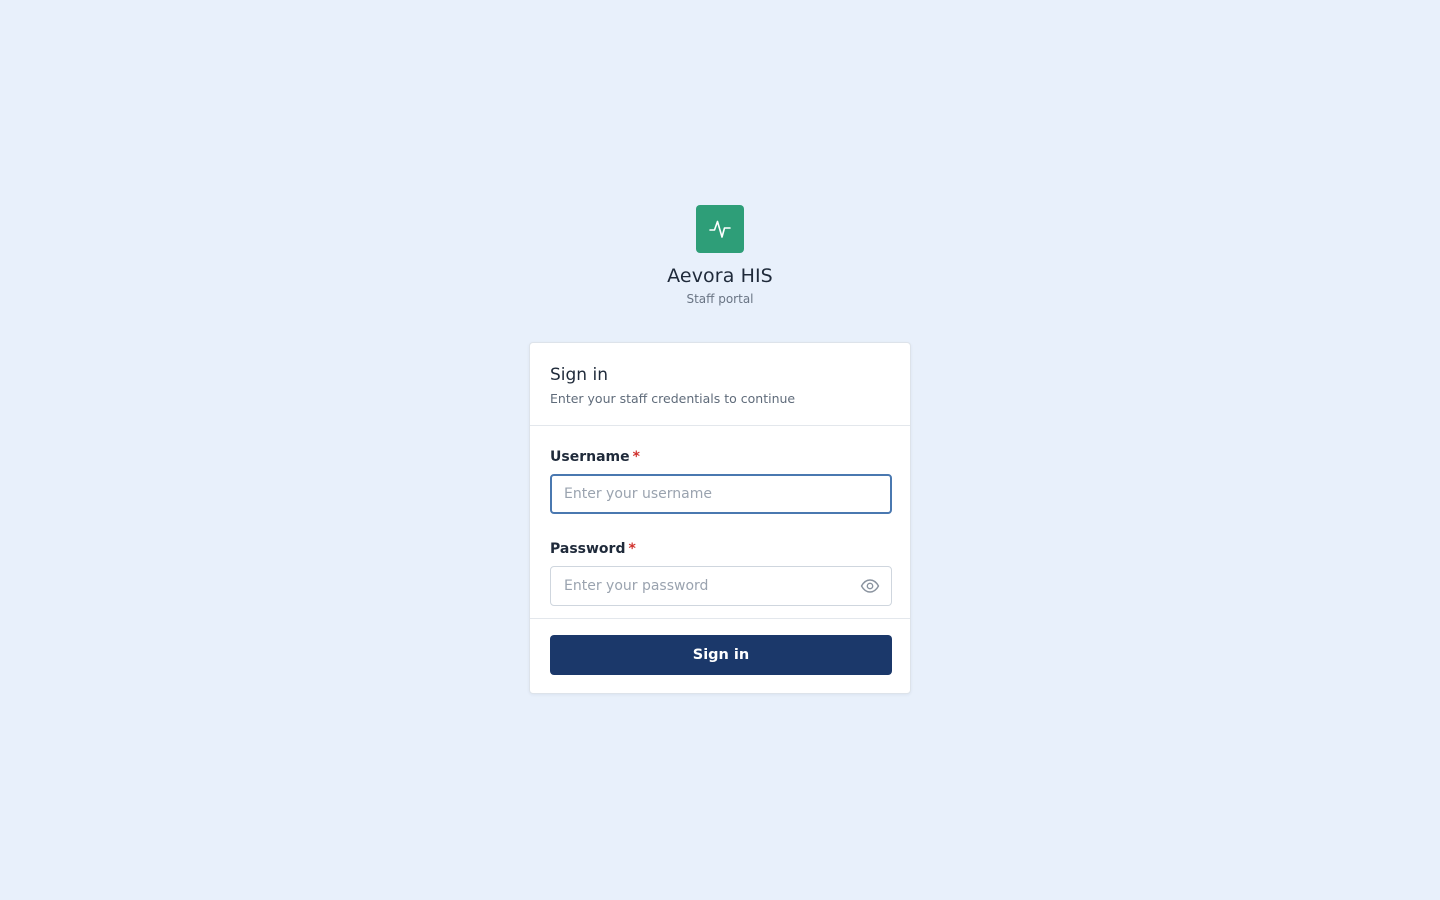 This screenshot has width=1440, height=900. I want to click on username-input-wrap, so click(721, 494).